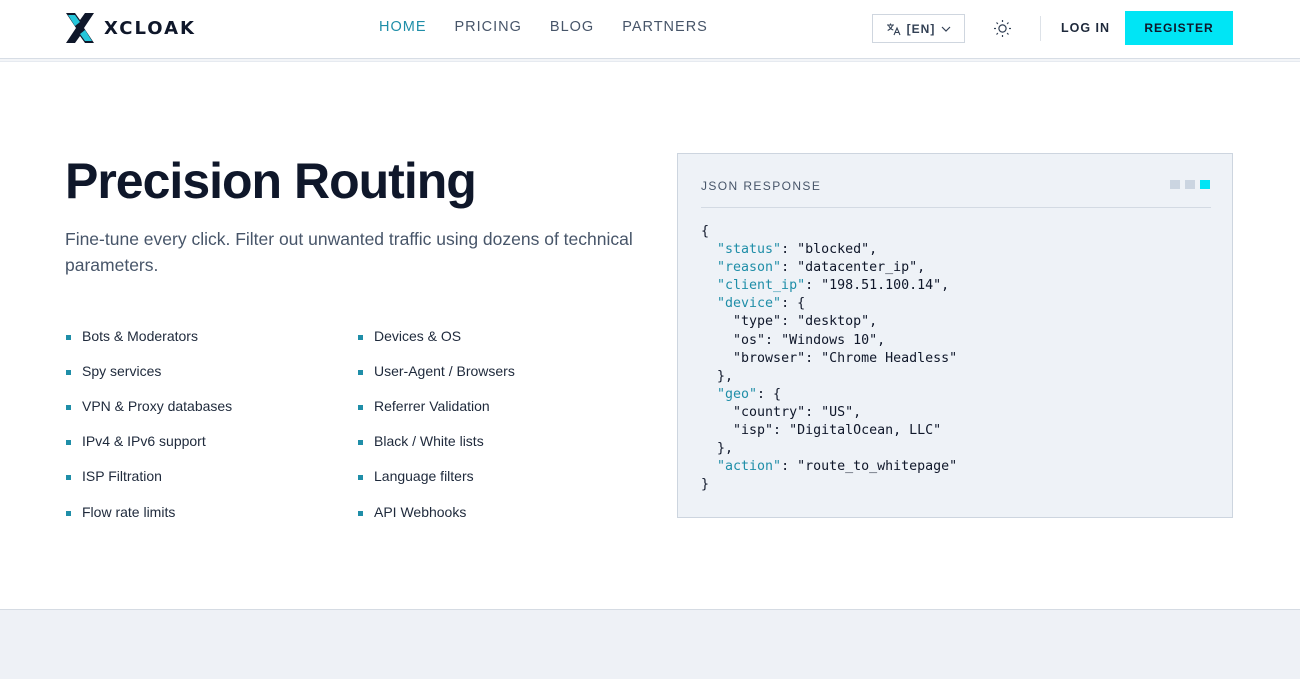 The width and height of the screenshot is (1300, 679). I want to click on header-divider, so click(1040, 28).